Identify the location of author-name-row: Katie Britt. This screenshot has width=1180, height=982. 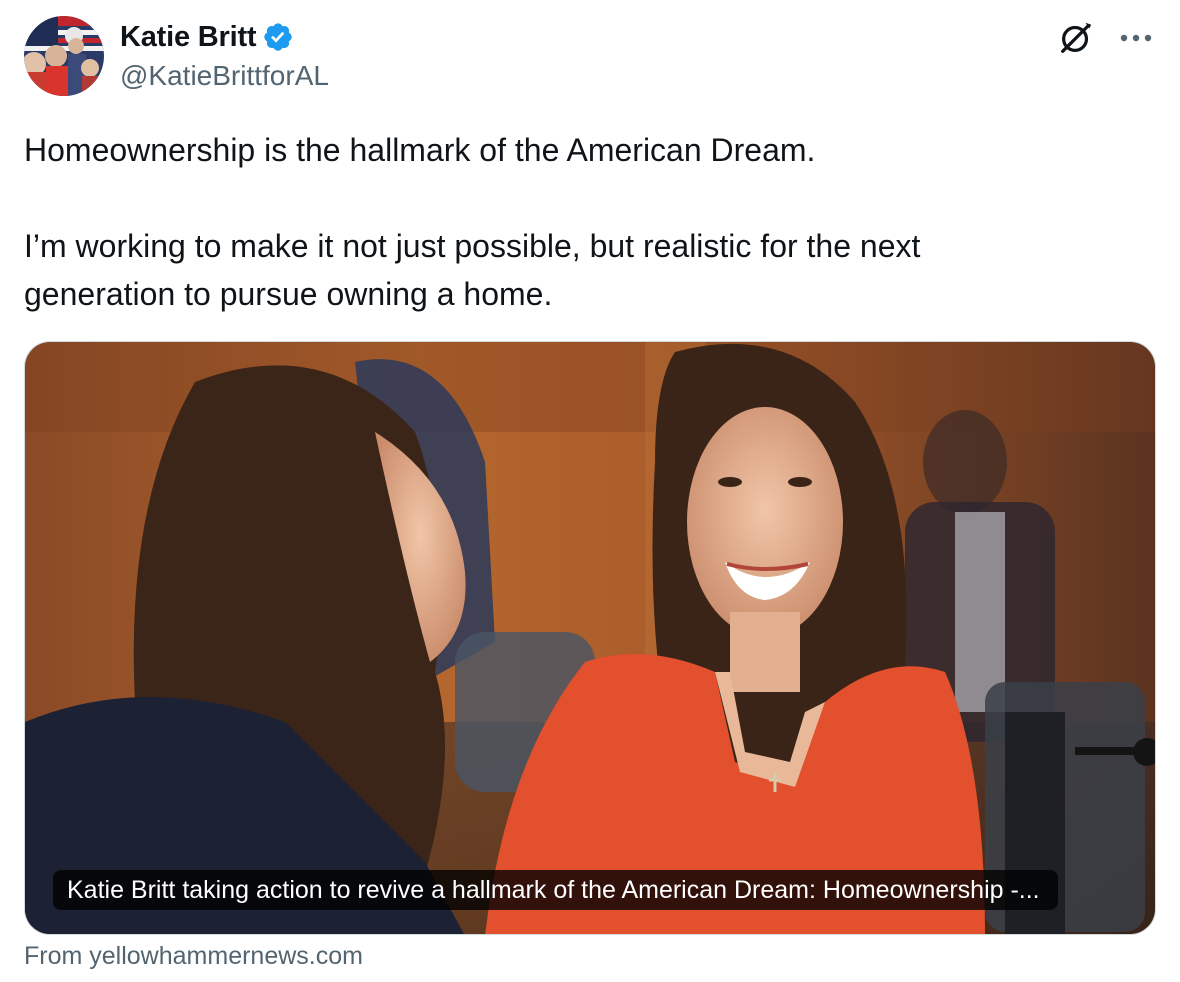
(207, 37).